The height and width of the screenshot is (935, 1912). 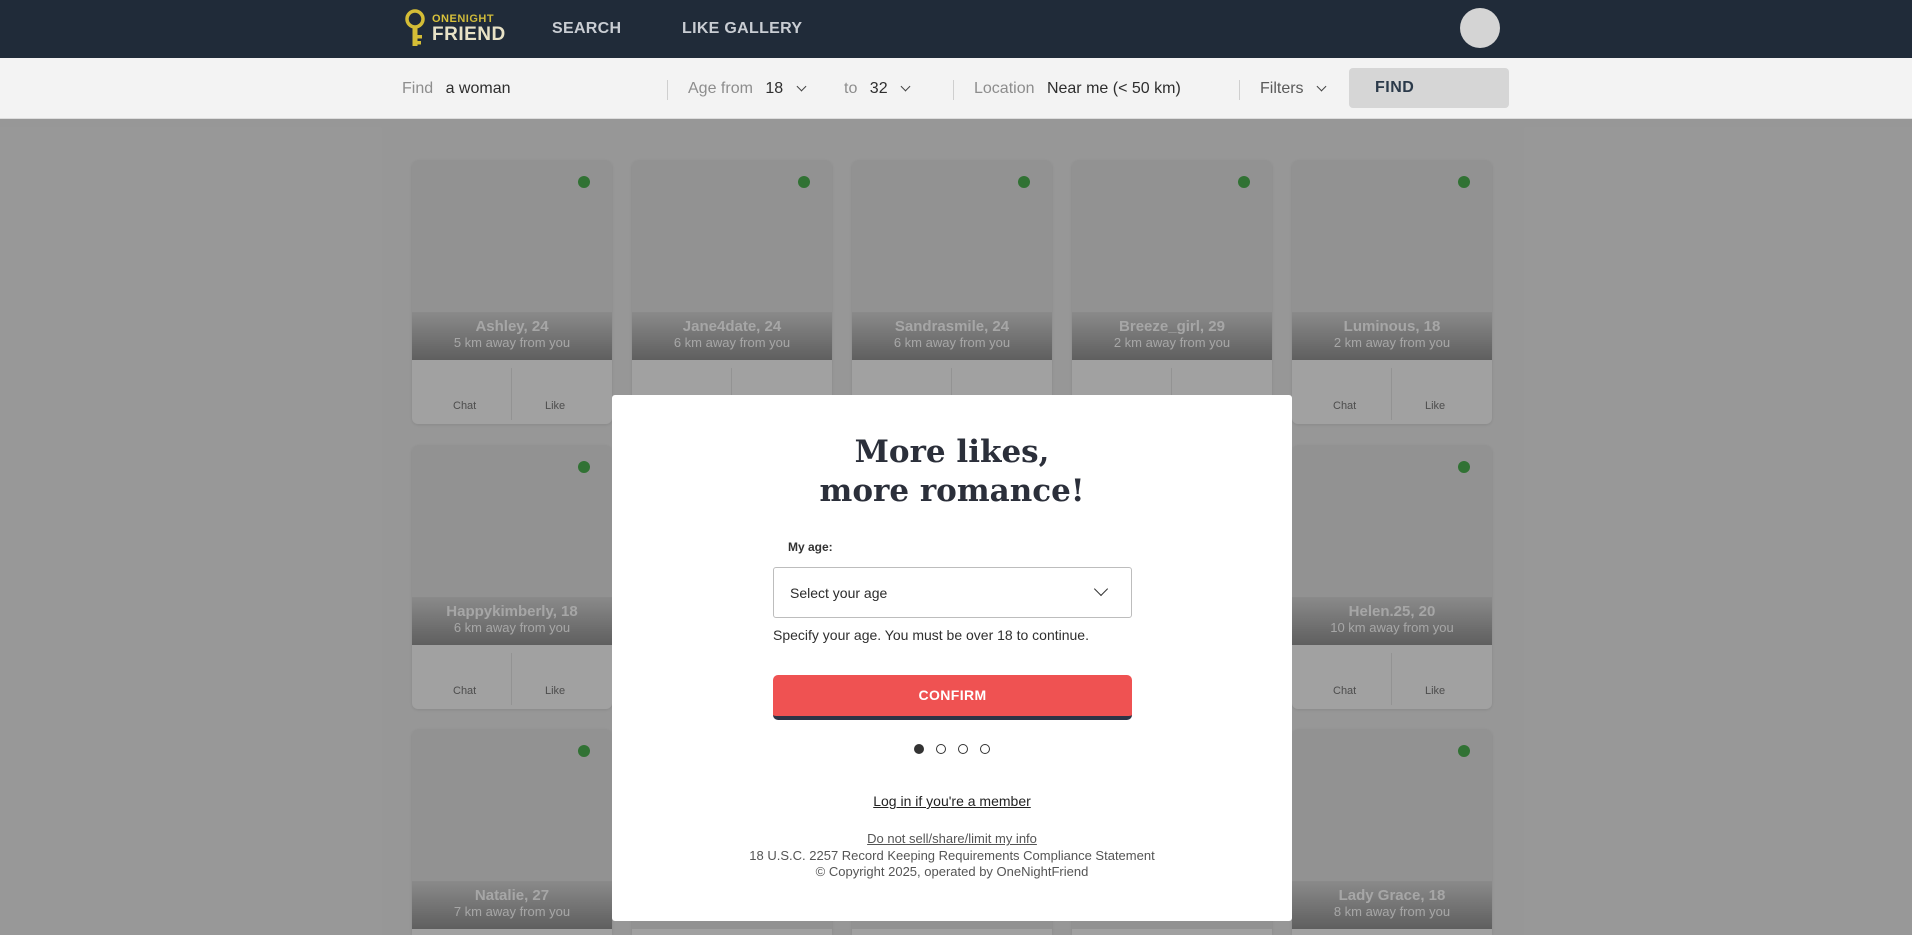 What do you see at coordinates (952, 838) in the screenshot?
I see `privacy-choices-link: Do not sell/share/limit my info` at bounding box center [952, 838].